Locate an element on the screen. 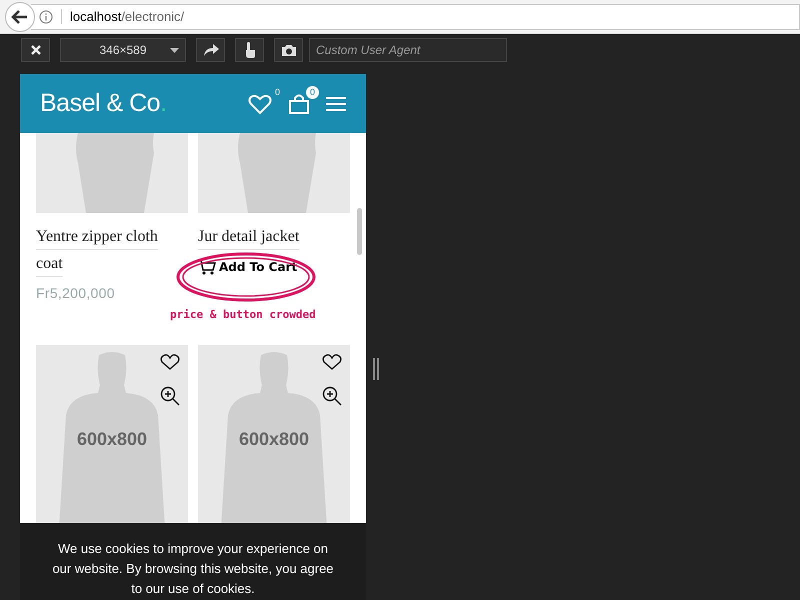 This screenshot has width=800, height=600. screenshot-button is located at coordinates (288, 50).